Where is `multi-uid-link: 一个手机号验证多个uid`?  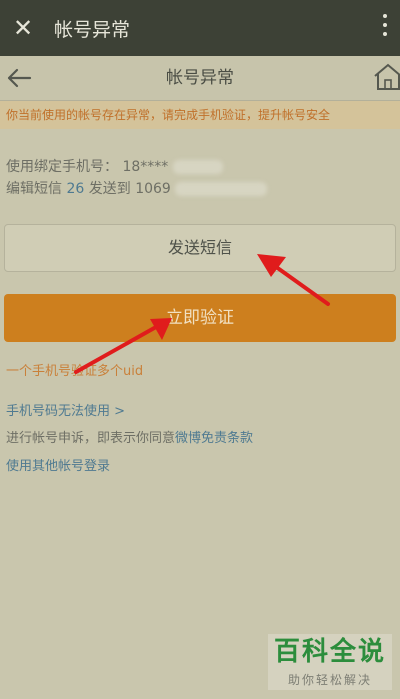
multi-uid-link: 一个手机号验证多个uid is located at coordinates (74, 369).